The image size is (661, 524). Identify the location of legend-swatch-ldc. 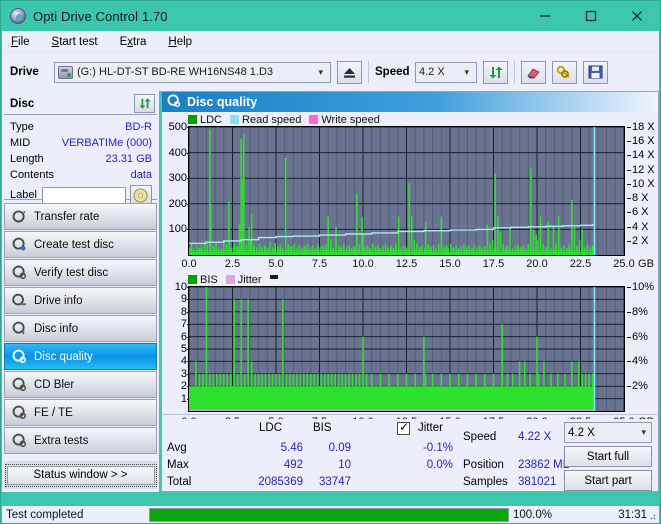
(192, 119).